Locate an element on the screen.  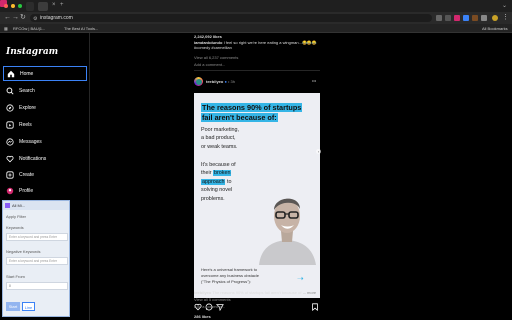
compass-icon is located at coordinates (10, 107).